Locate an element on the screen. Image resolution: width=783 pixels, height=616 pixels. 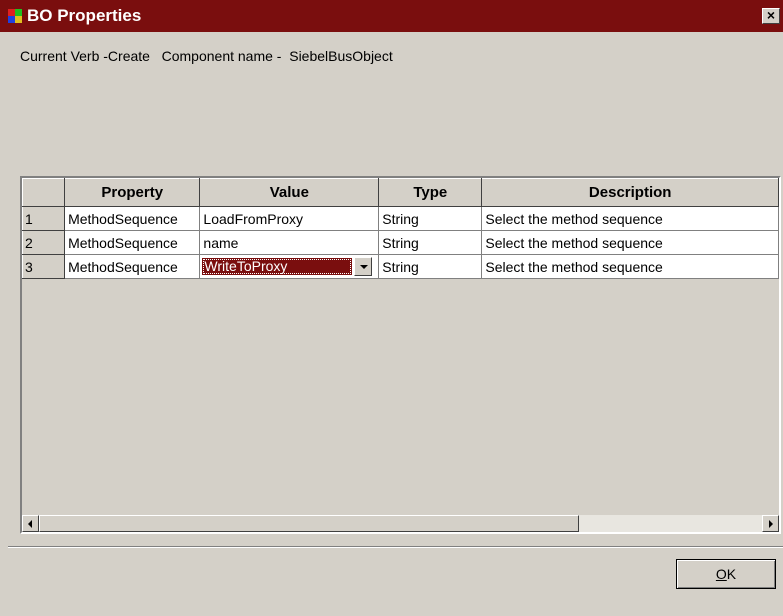
chevron-down-icon is located at coordinates (363, 266).